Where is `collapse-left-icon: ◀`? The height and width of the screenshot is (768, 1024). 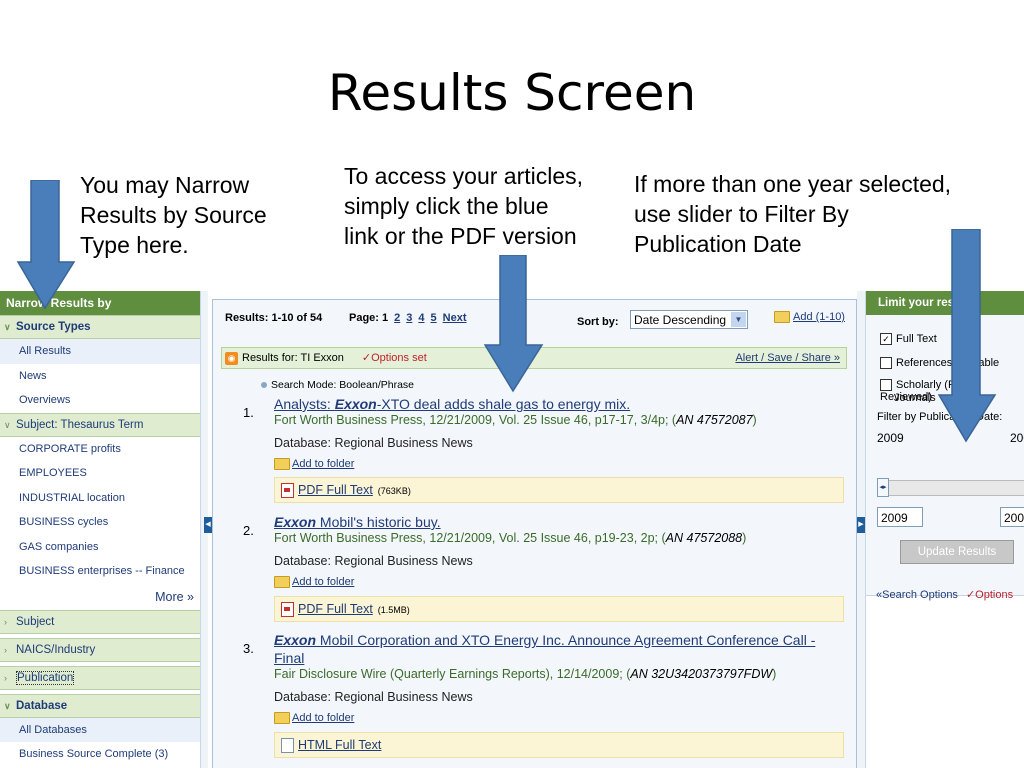 collapse-left-icon: ◀ is located at coordinates (208, 525).